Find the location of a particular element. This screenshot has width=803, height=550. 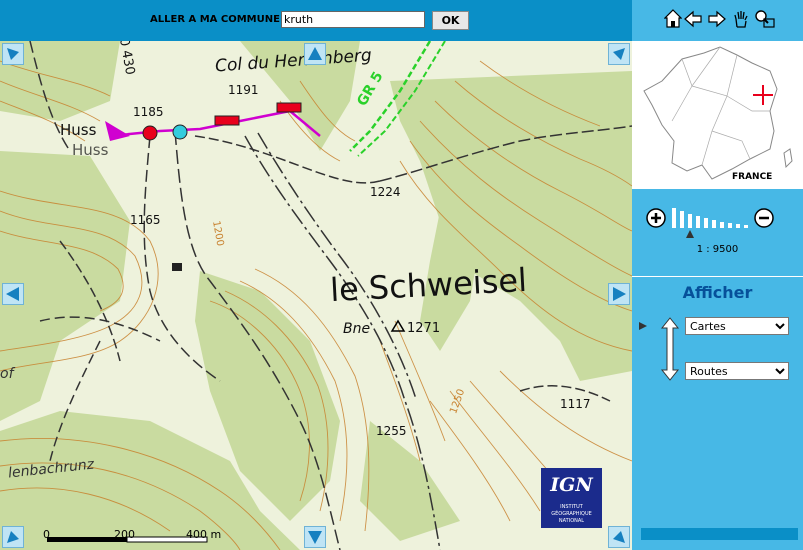

overview-map: FRANCE is located at coordinates (717, 114).